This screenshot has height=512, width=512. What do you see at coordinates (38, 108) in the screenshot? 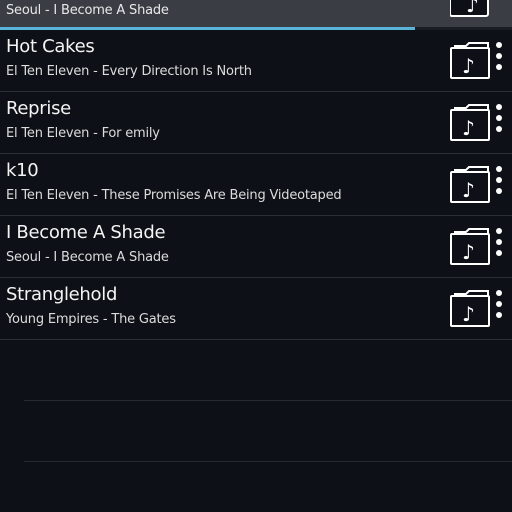
I see `track-title: Reprise` at bounding box center [38, 108].